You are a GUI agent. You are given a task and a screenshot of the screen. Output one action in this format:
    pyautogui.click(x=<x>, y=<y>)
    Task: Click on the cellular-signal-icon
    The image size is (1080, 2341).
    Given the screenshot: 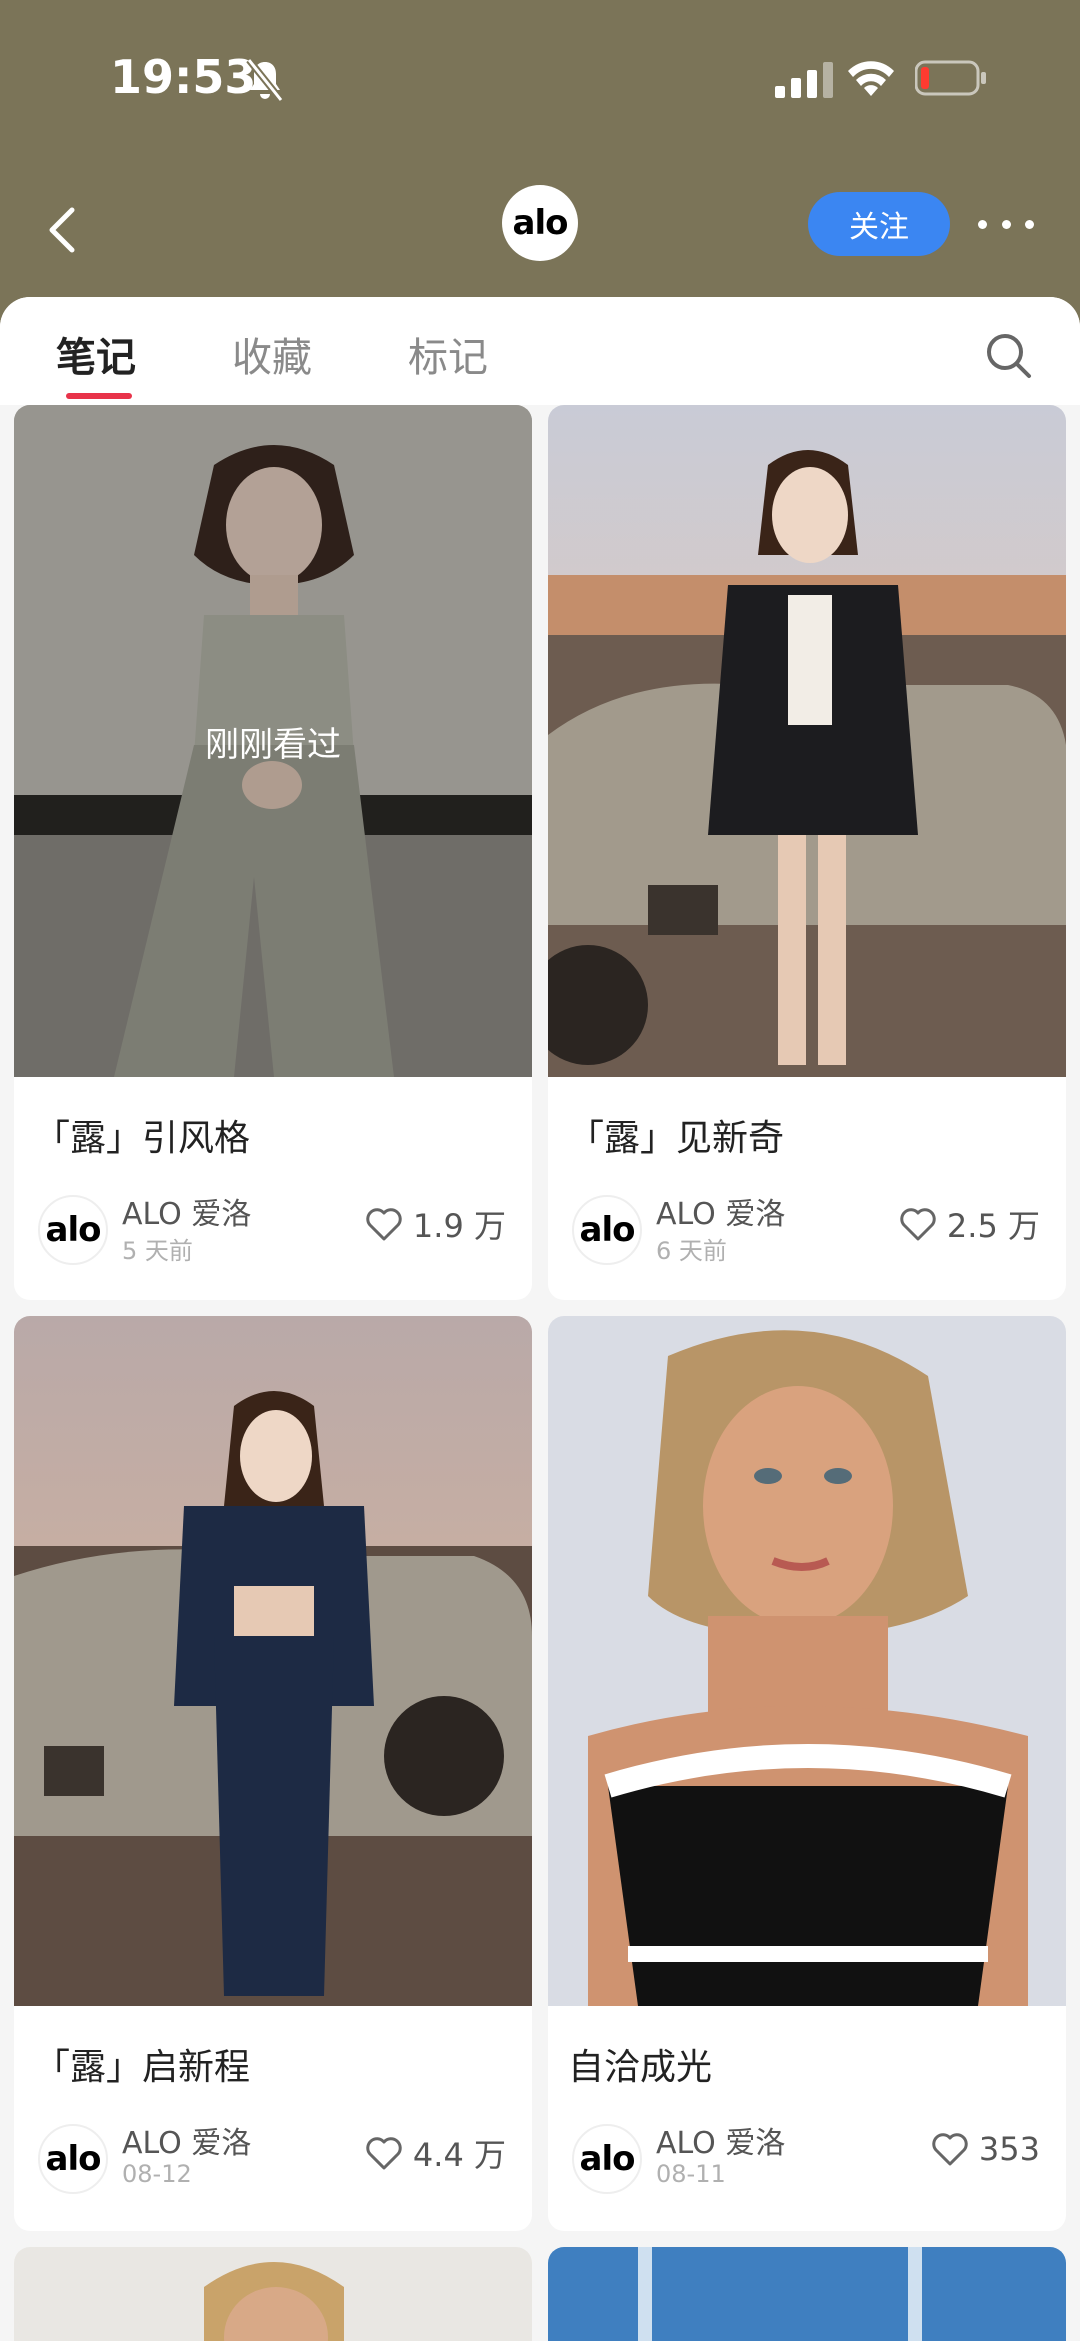 What is the action you would take?
    pyautogui.click(x=804, y=80)
    